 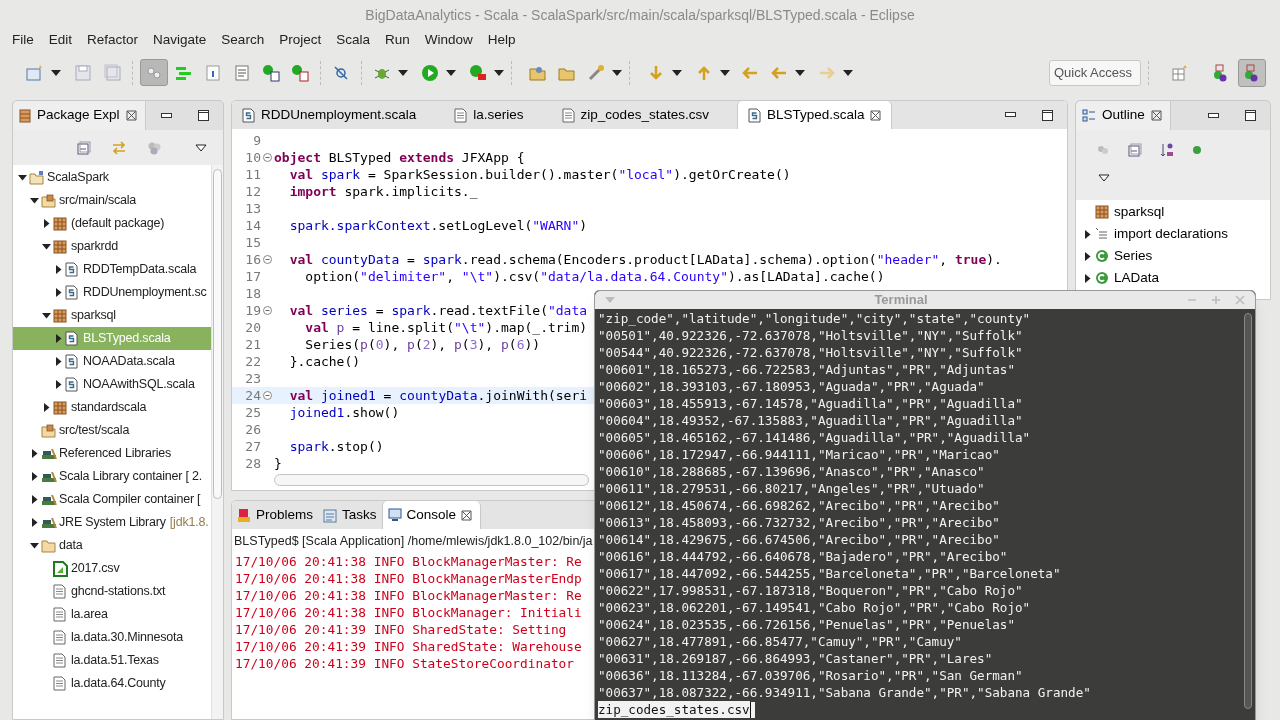 I want to click on tree-item: standardscala, so click(x=112, y=407).